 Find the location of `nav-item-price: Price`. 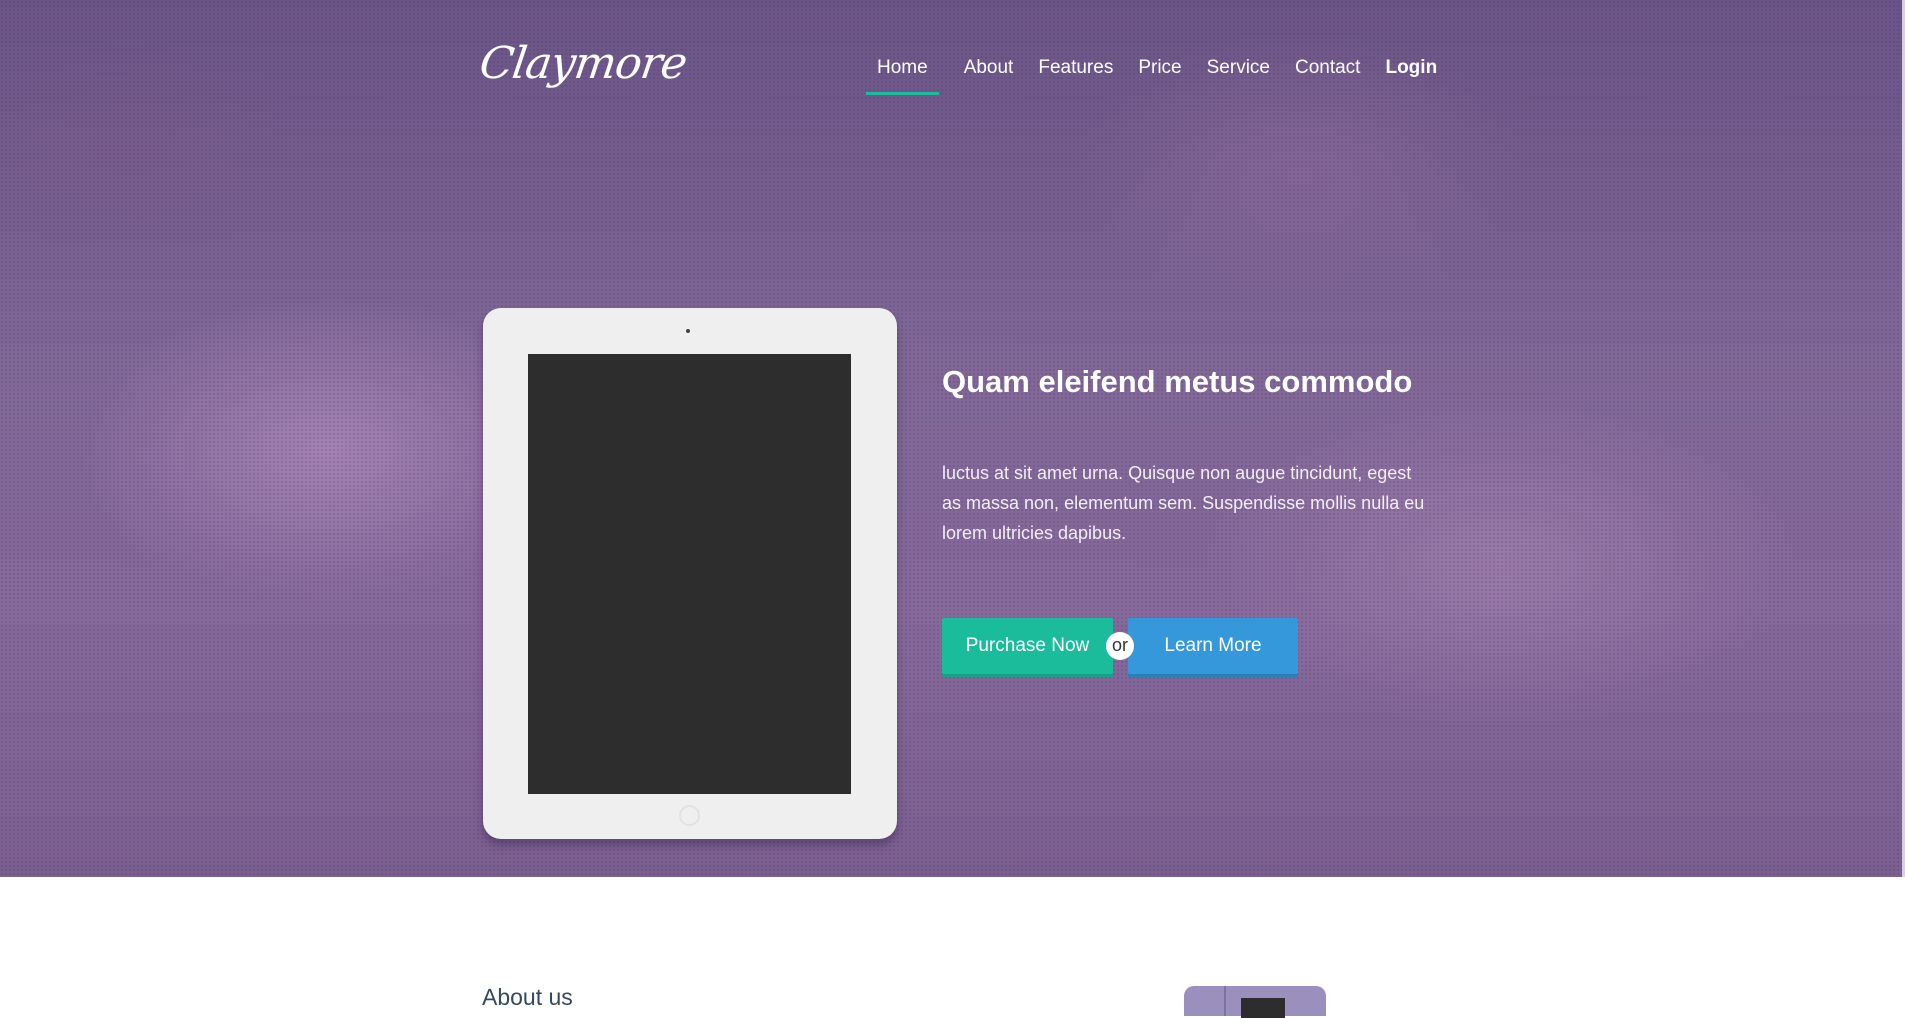

nav-item-price: Price is located at coordinates (1159, 76).